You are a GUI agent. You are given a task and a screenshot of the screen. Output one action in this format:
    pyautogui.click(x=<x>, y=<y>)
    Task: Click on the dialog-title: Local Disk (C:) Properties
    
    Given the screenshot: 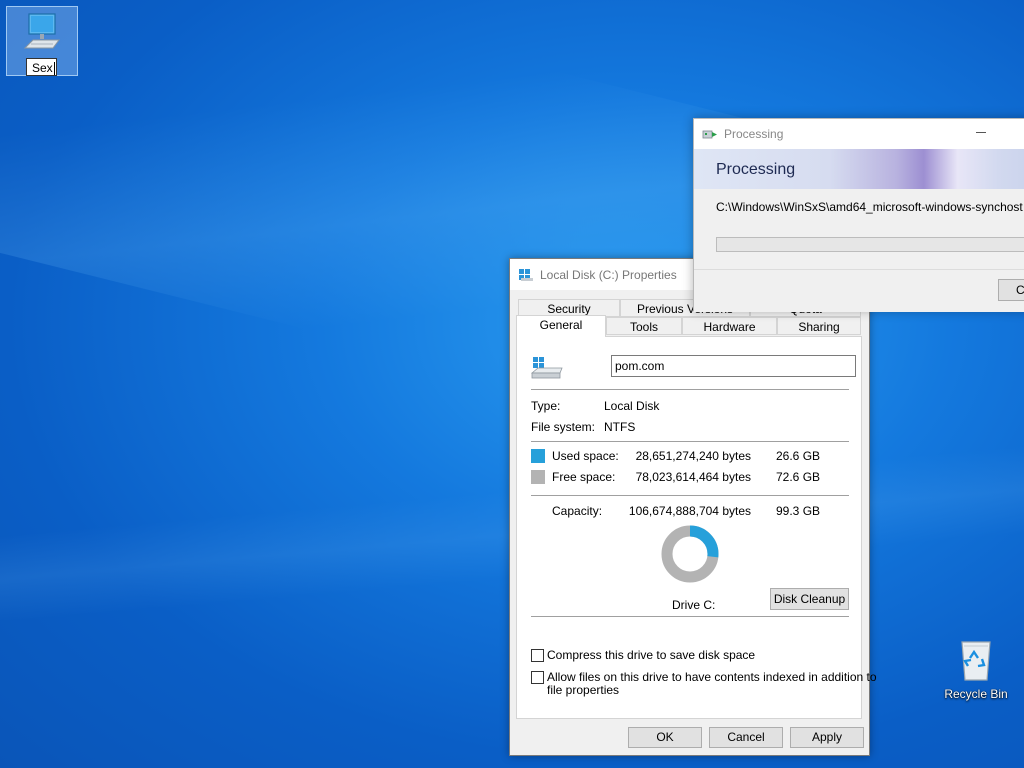 What is the action you would take?
    pyautogui.click(x=608, y=274)
    